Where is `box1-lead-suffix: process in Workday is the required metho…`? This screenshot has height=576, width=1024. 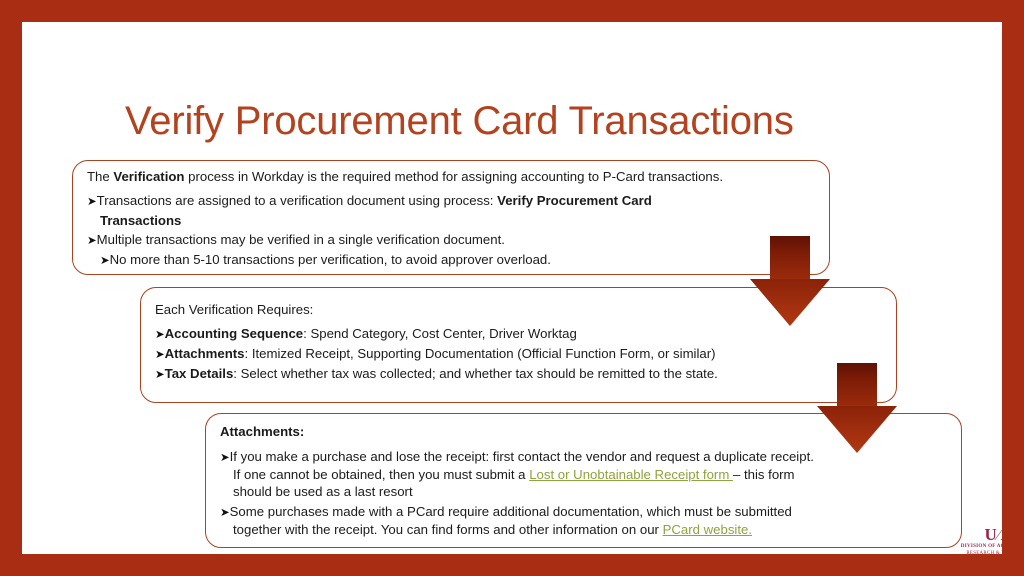
box1-lead-suffix: process in Workday is the required metho… is located at coordinates (454, 176).